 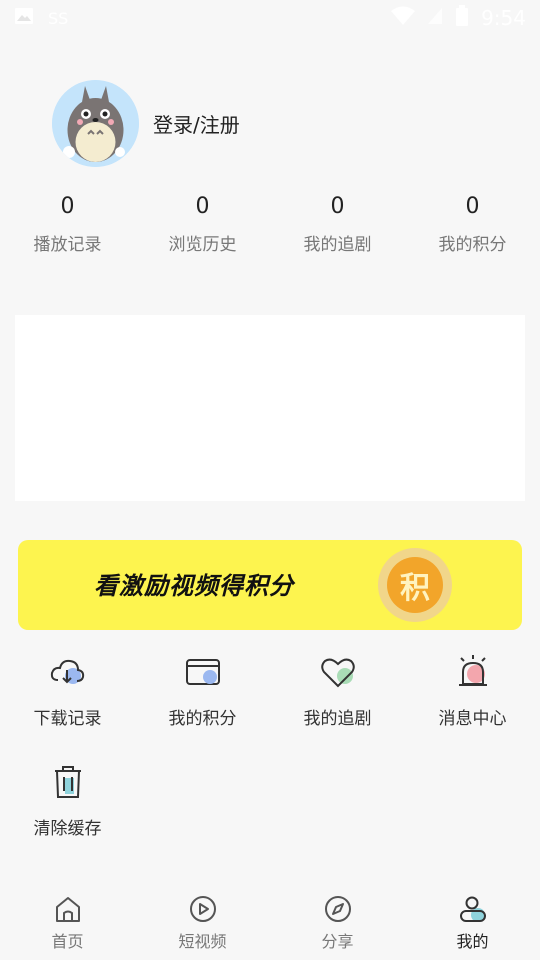 What do you see at coordinates (67, 719) in the screenshot?
I see `menu-label: 下载记录` at bounding box center [67, 719].